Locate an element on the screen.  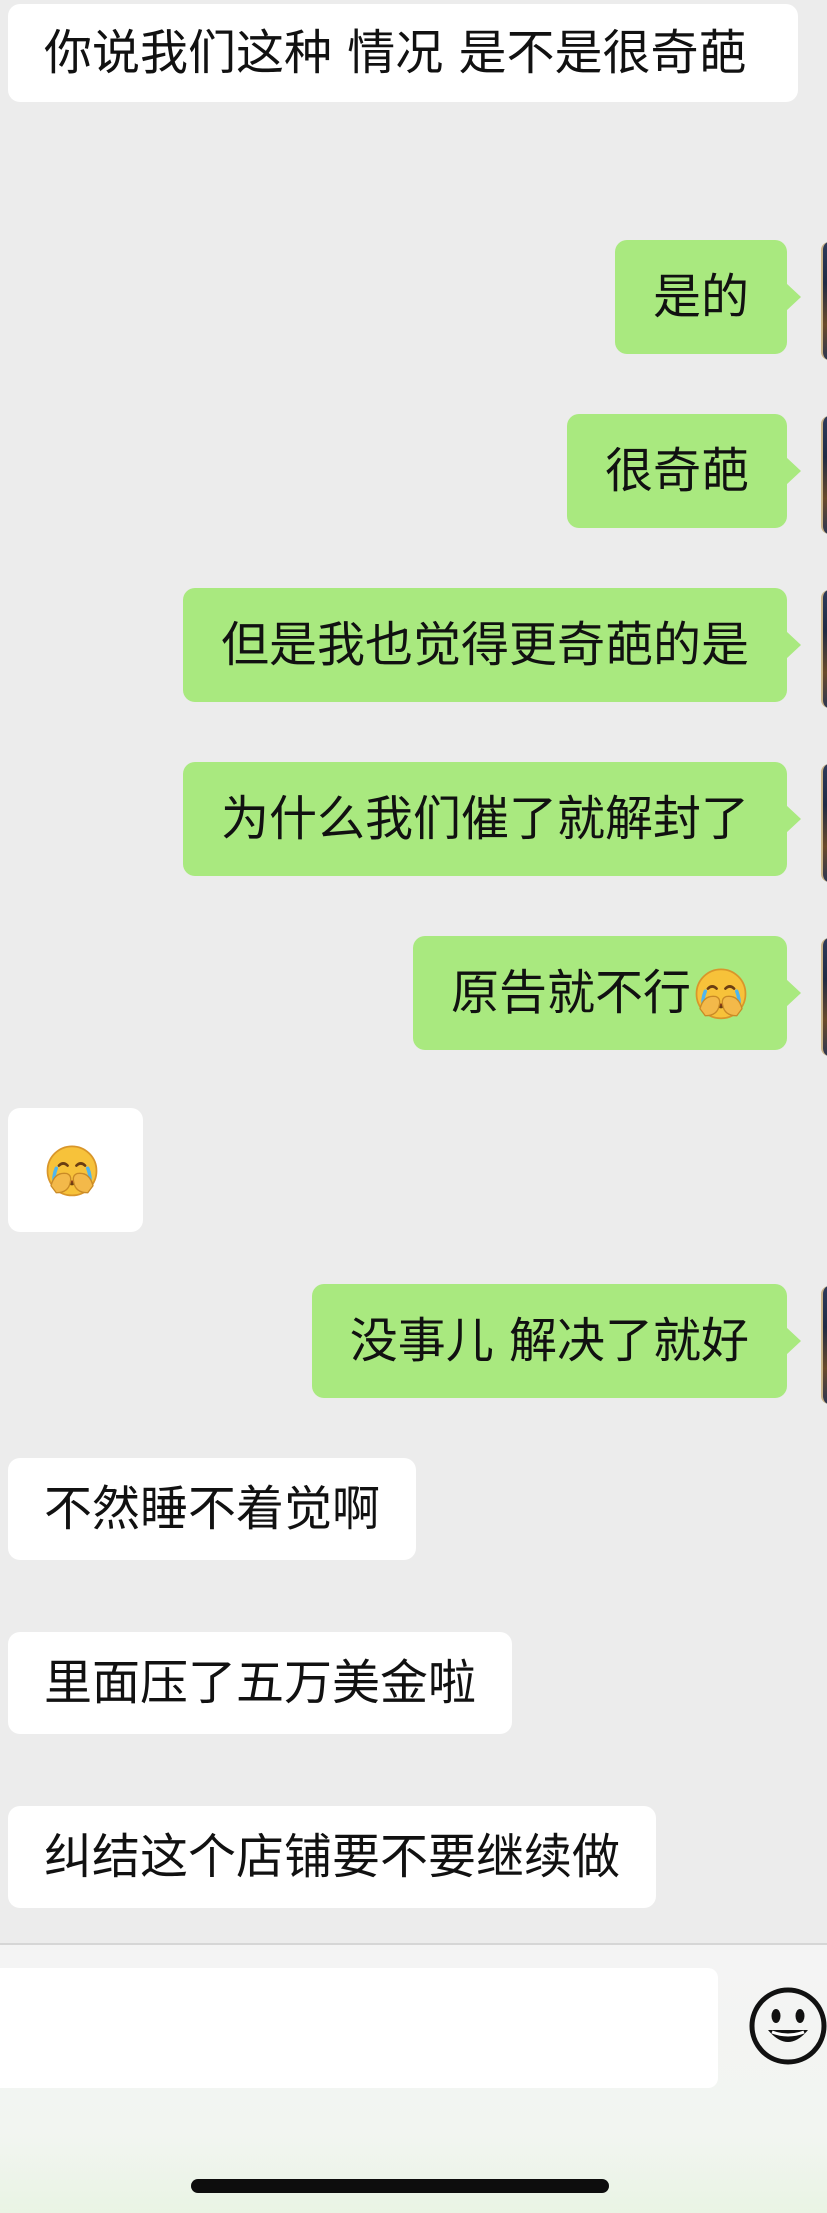
message-text: 纠结这个店铺要不要继续做 is located at coordinates (332, 1857).